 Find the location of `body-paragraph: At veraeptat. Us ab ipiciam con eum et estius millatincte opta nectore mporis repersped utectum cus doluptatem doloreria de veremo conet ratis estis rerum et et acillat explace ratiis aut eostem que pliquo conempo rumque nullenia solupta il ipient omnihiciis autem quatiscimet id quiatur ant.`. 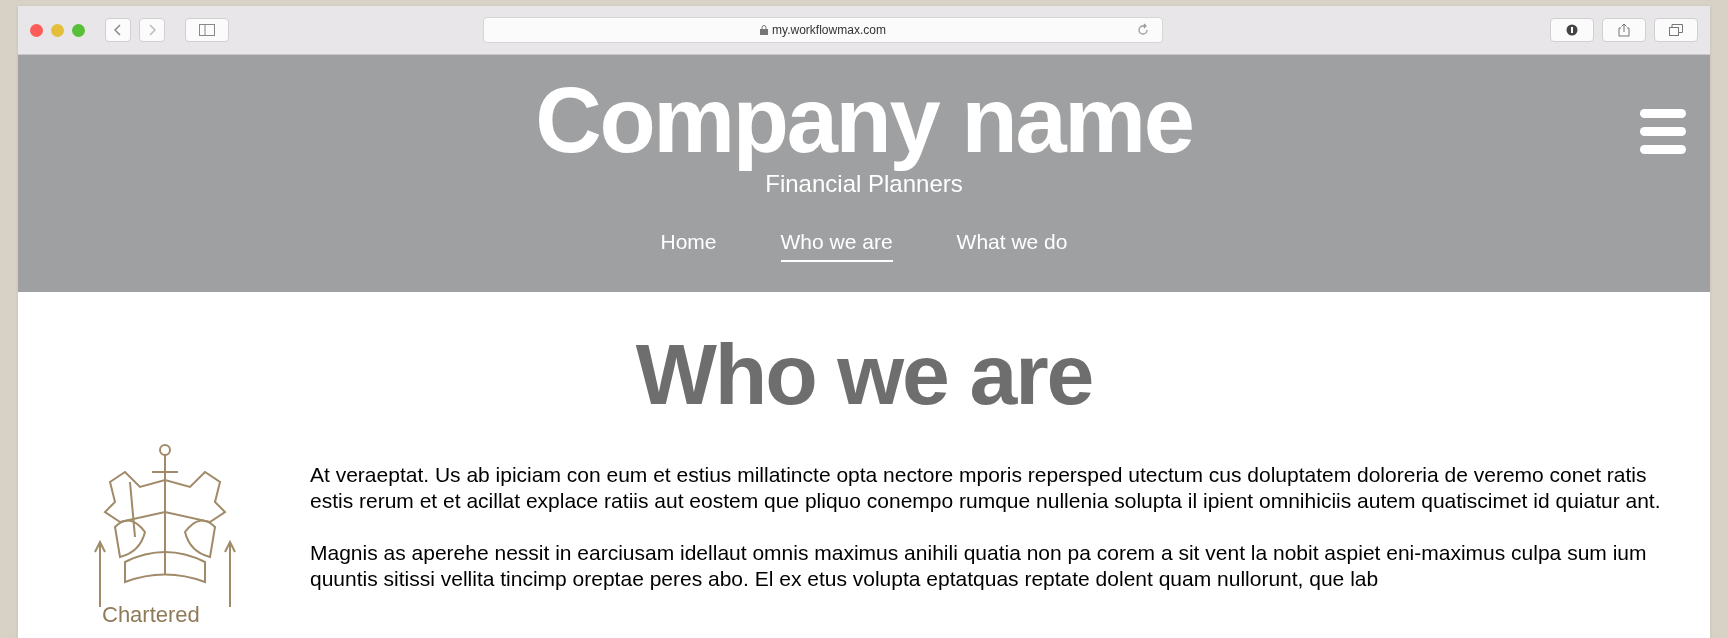

body-paragraph: At veraeptat. Us ab ipiciam con eum et estius millatincte opta nectore mporis repersped utectum cus doluptatem doloreria de veremo conet ratis estis rerum et et acillat explace ratiis aut eostem que pliquo conempo rumque nullenia solupta il ipient omnihiciis autem quatiscimet id quiatur ant. is located at coordinates (986, 488).